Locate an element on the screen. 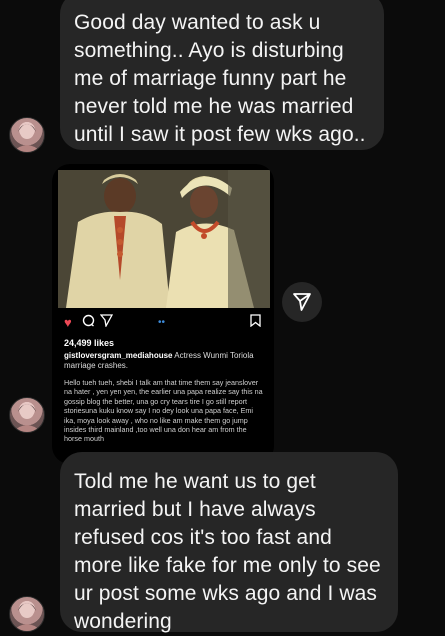  post-photo is located at coordinates (164, 239).